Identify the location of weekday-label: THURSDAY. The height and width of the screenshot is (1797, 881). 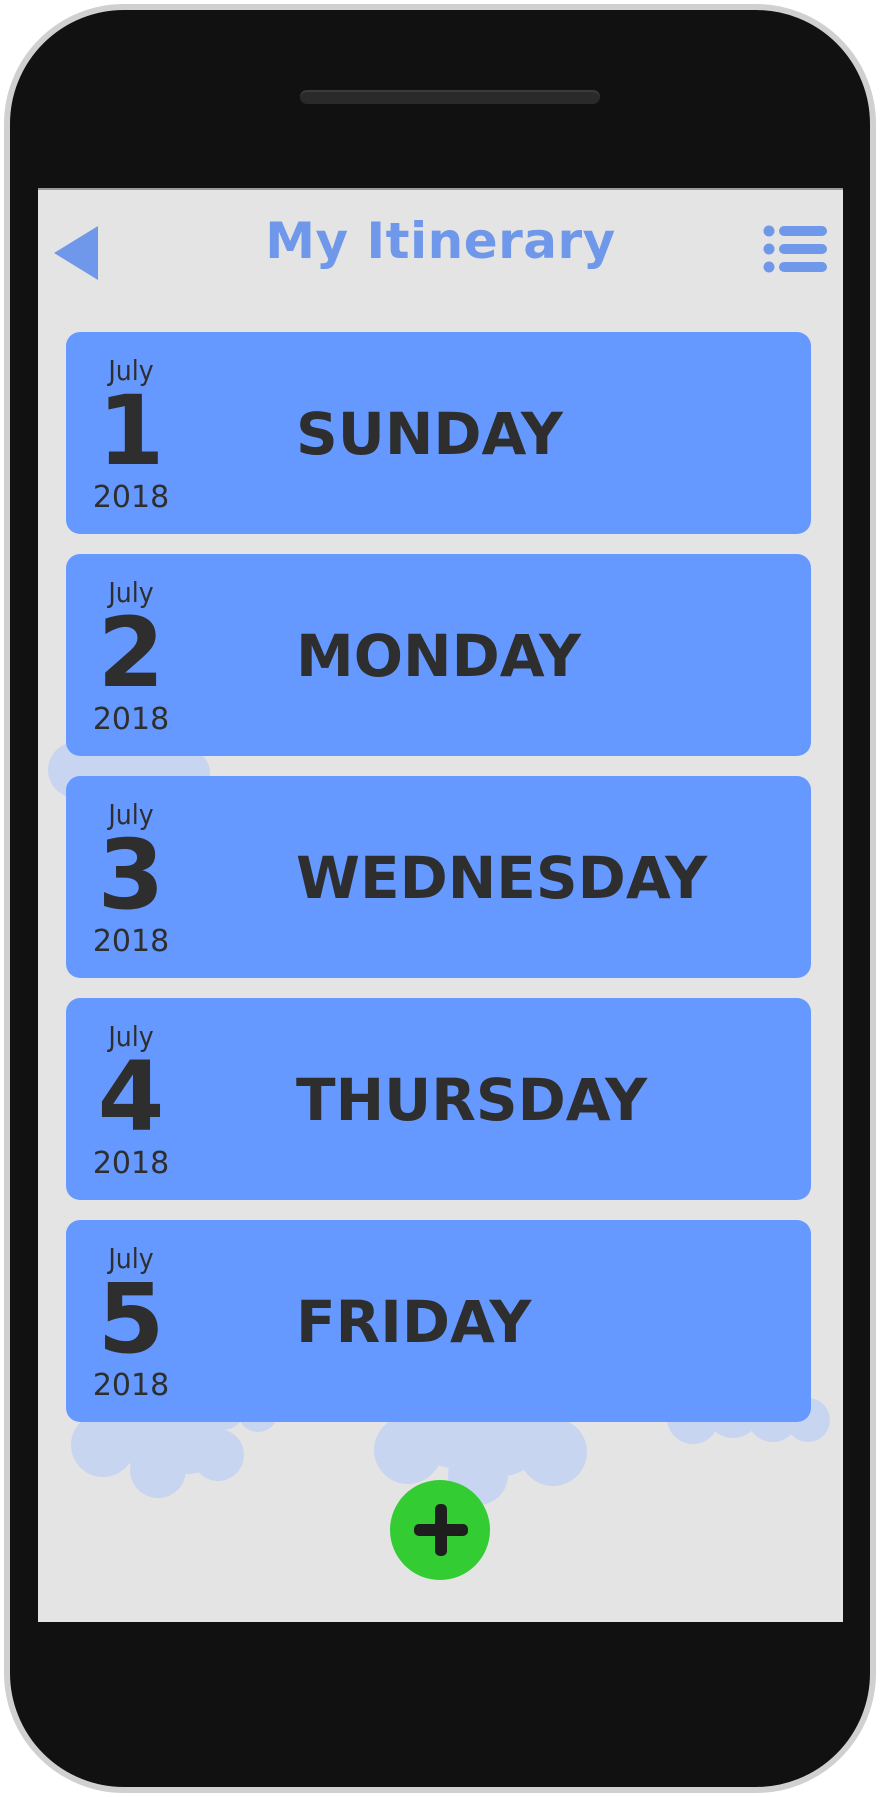
(472, 1100).